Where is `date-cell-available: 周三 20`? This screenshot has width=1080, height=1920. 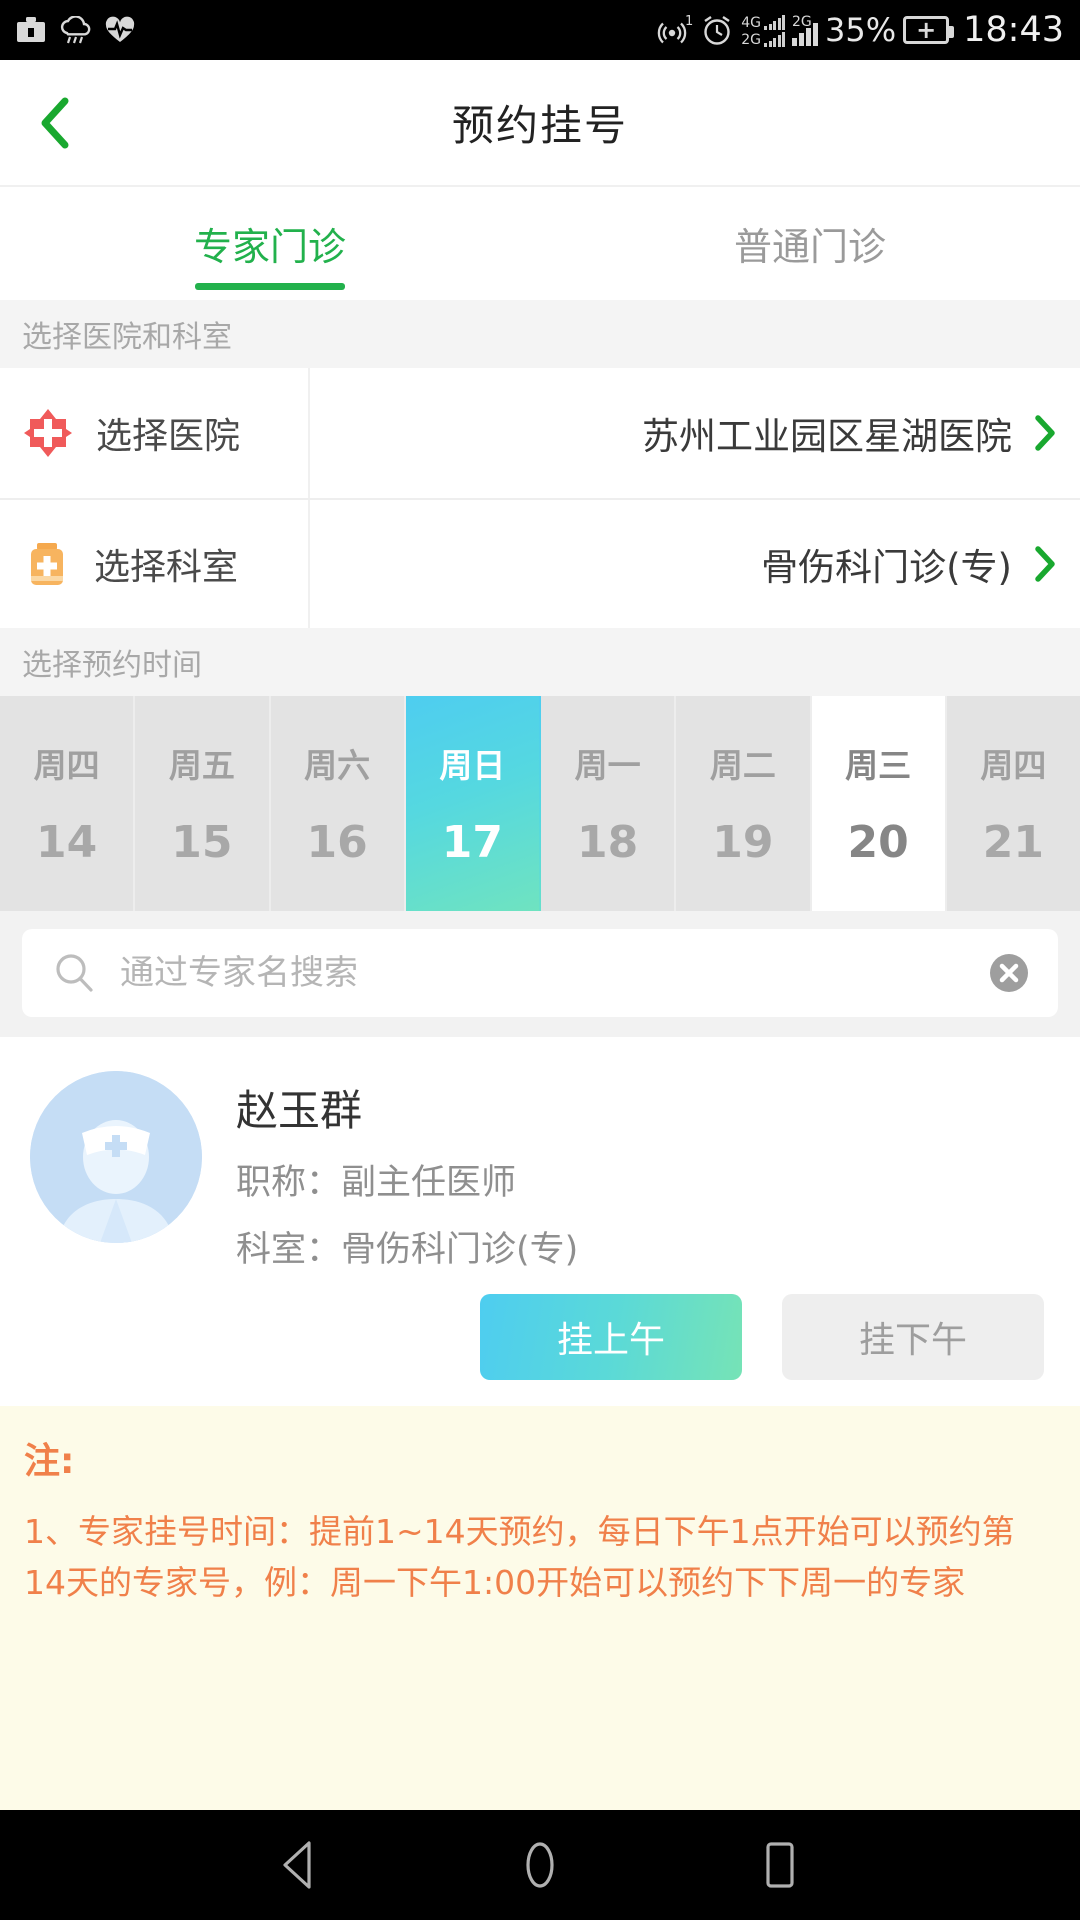 date-cell-available: 周三 20 is located at coordinates (879, 803).